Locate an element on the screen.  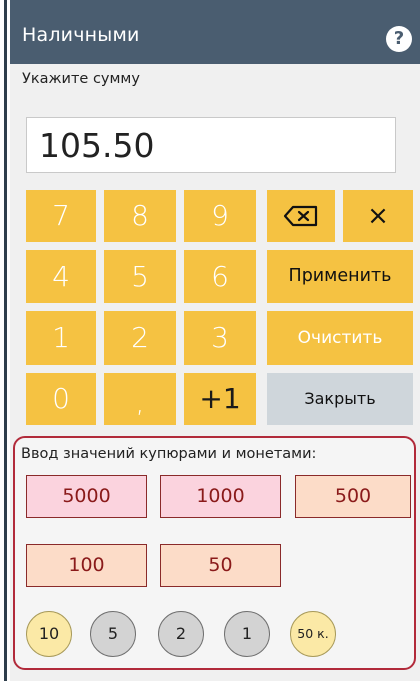
key-5: 5 is located at coordinates (140, 276).